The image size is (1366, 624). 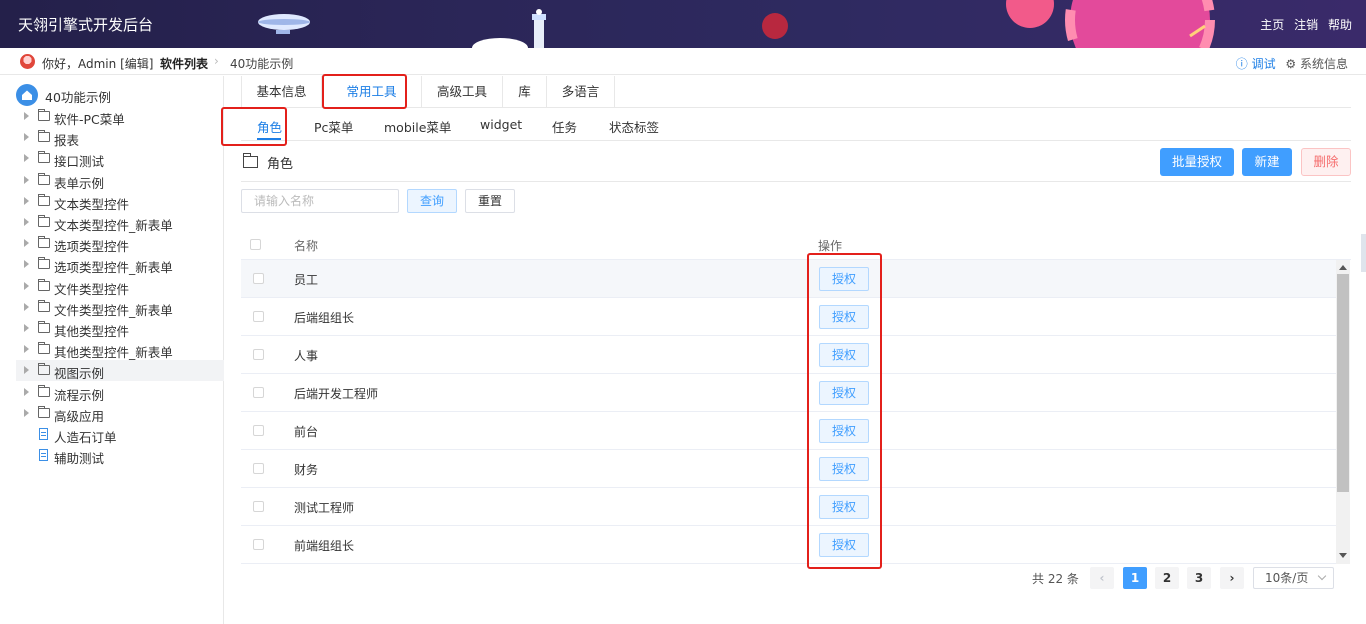 What do you see at coordinates (1267, 162) in the screenshot?
I see `new-button: 新建` at bounding box center [1267, 162].